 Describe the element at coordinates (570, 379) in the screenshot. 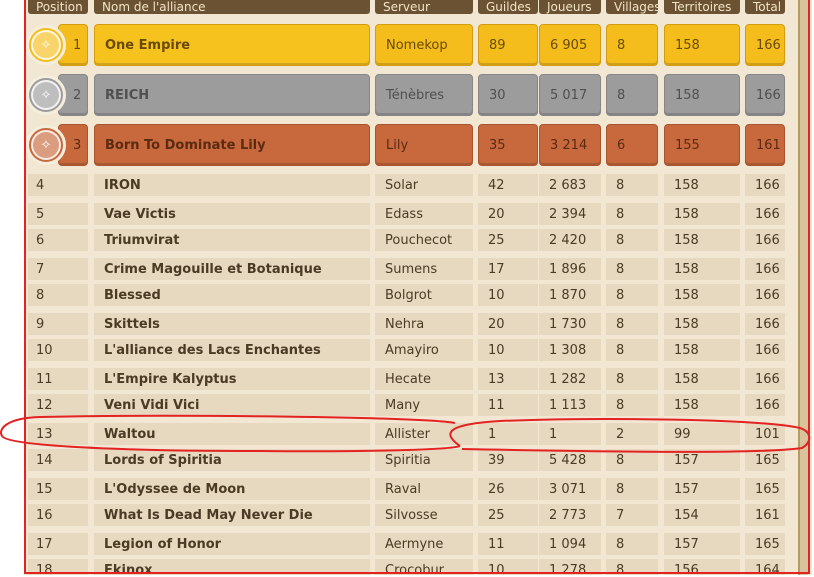

I see `players-cell: 1 282` at that location.